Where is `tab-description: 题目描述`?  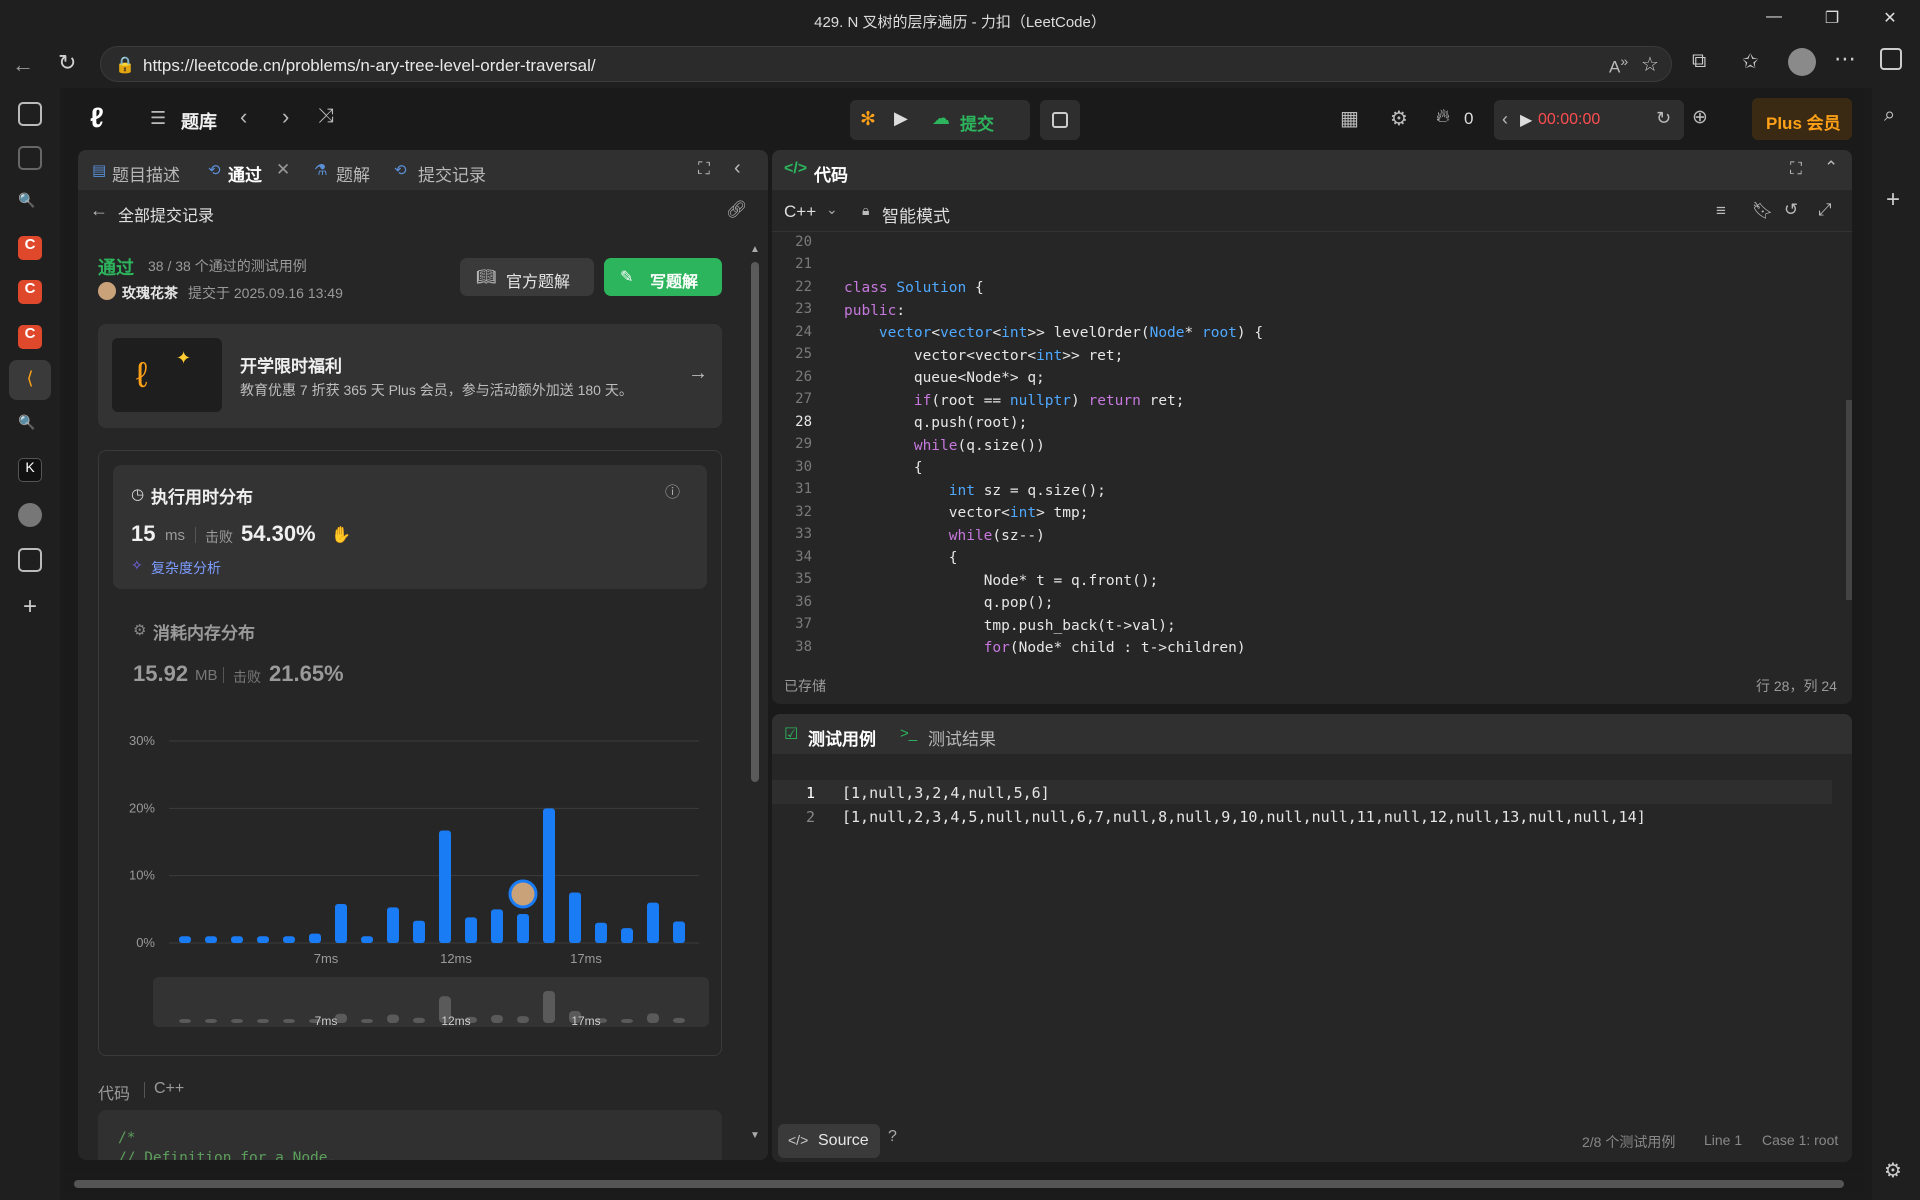
tab-description: 题目描述 is located at coordinates (146, 173).